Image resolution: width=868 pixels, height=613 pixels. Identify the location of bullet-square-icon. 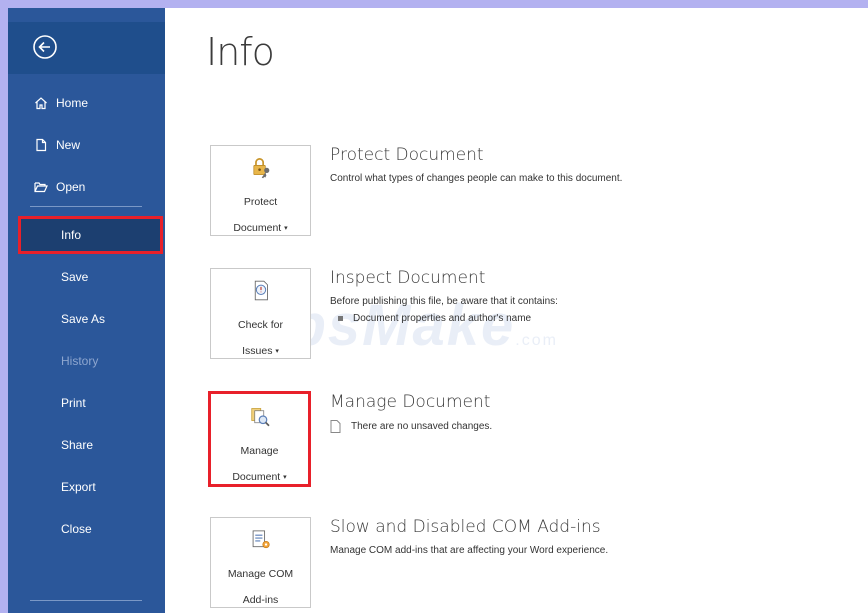
(340, 318).